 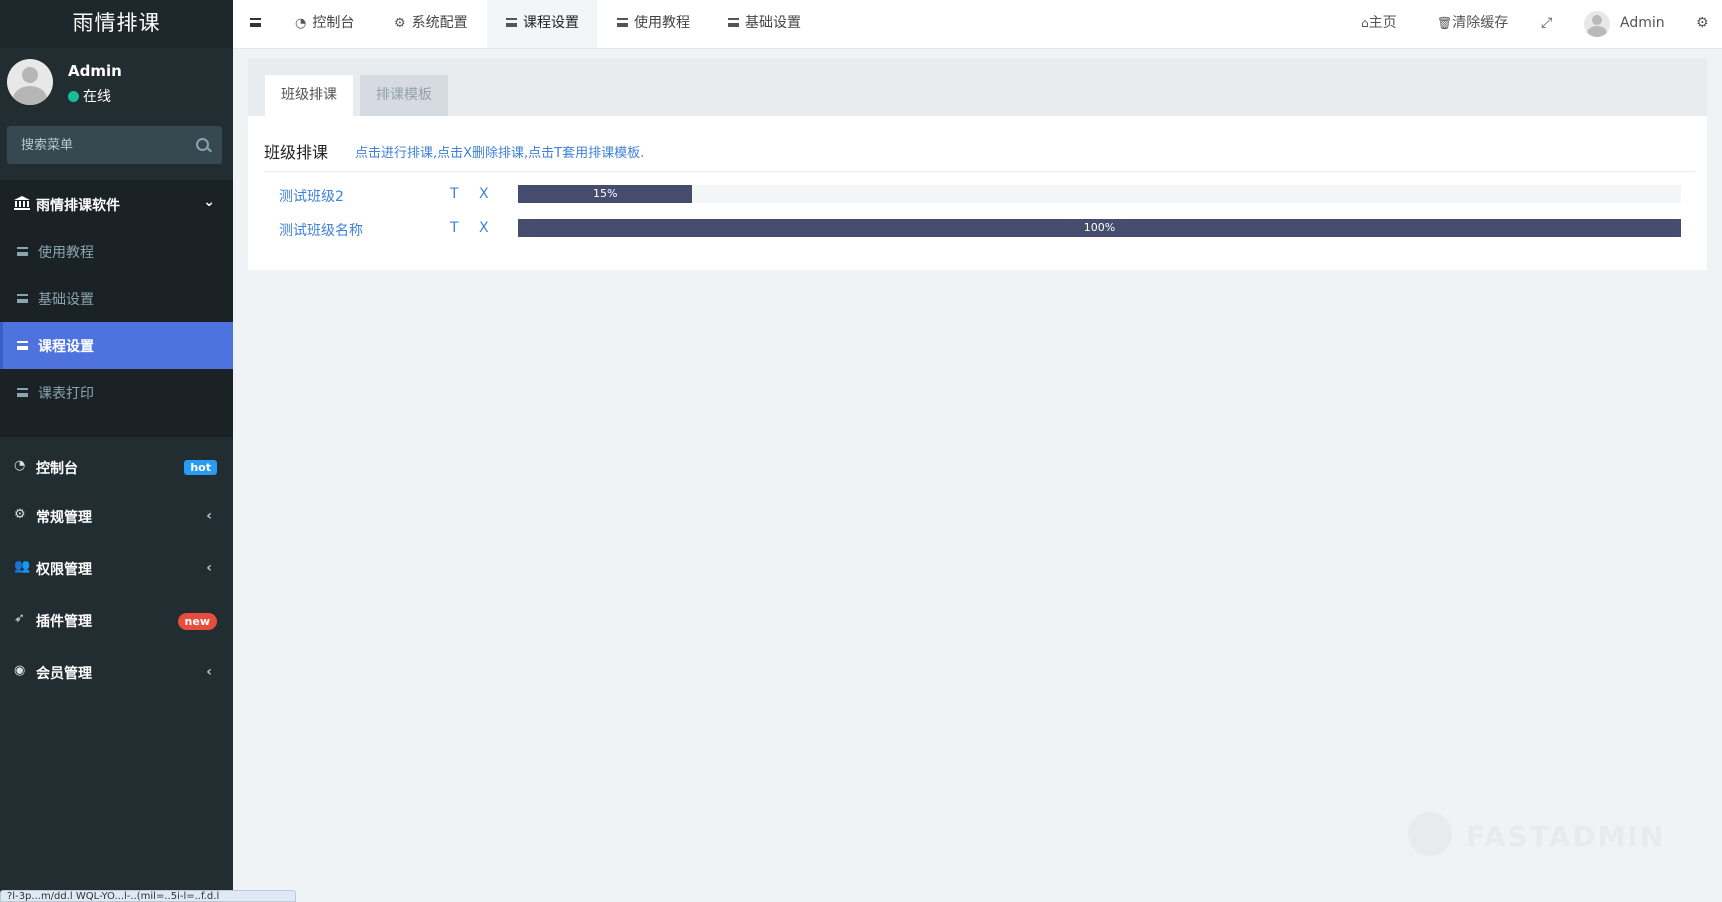 I want to click on user-circle-icon: ◉, so click(x=20, y=670).